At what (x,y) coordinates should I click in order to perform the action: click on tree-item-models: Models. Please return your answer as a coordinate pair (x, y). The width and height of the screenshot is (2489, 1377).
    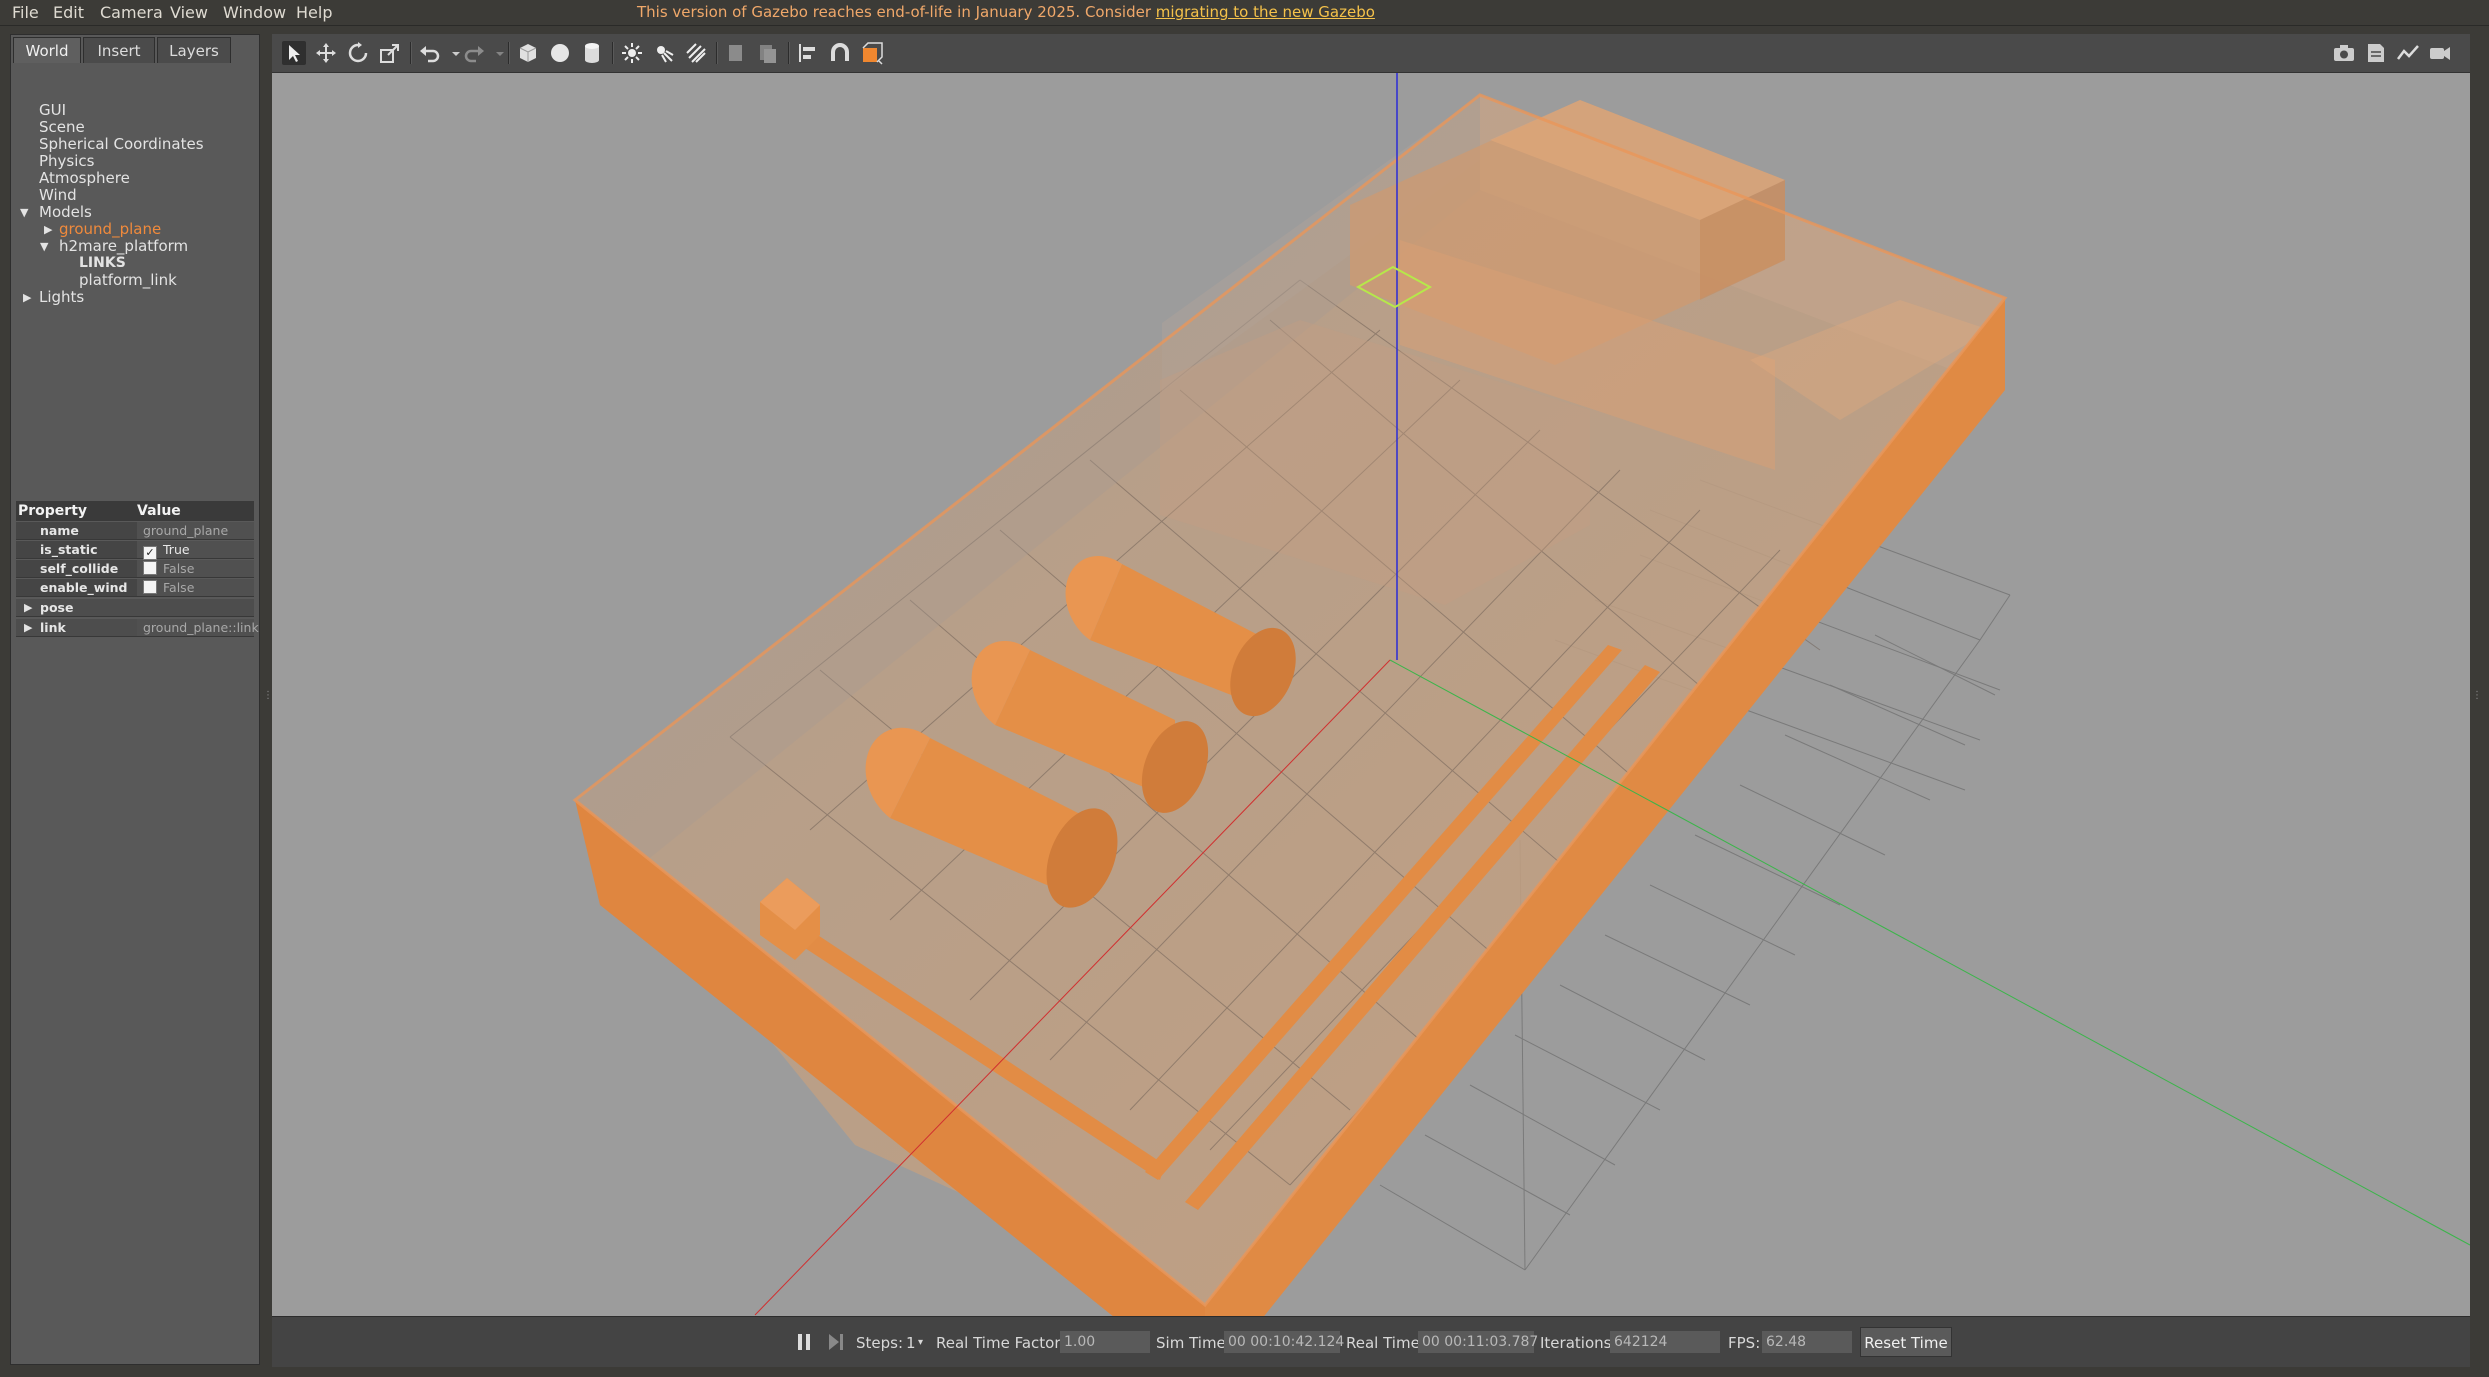
    Looking at the image, I should click on (65, 212).